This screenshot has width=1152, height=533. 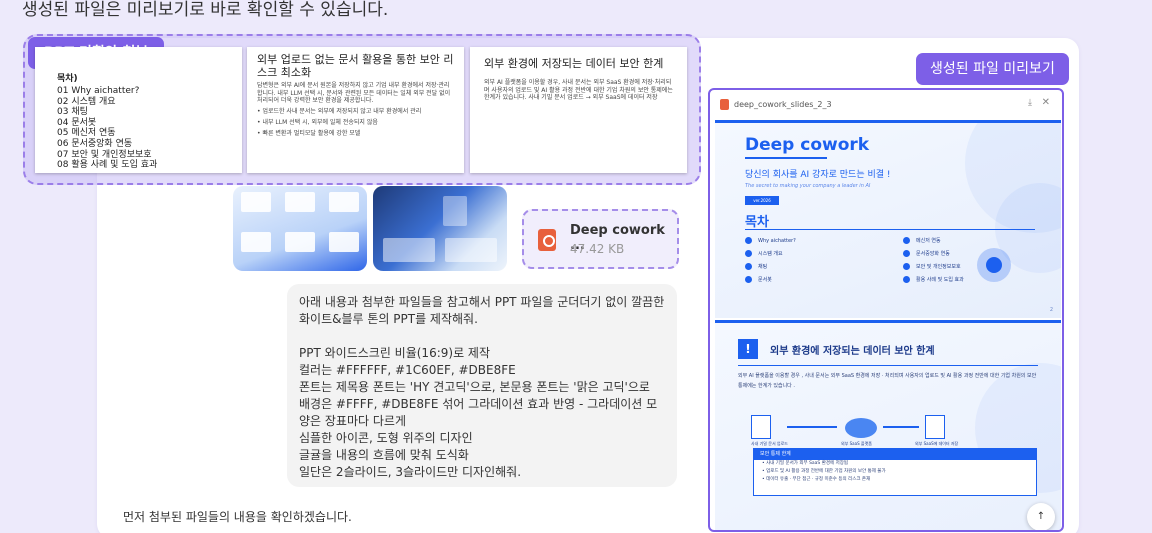 What do you see at coordinates (104, 154) in the screenshot?
I see `toc-item: 07 보안 및 개인정보보호` at bounding box center [104, 154].